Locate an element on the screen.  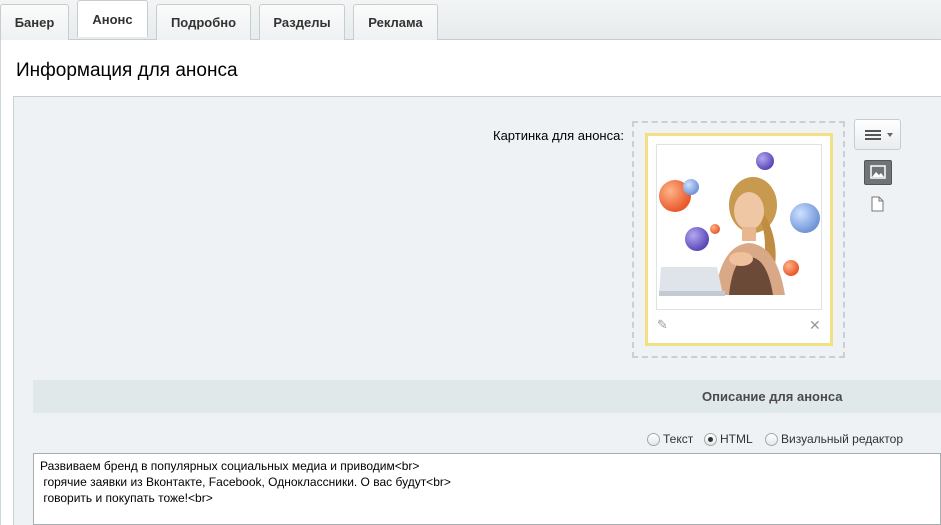
mode-visual-label: Визуальный редактор is located at coordinates (842, 439).